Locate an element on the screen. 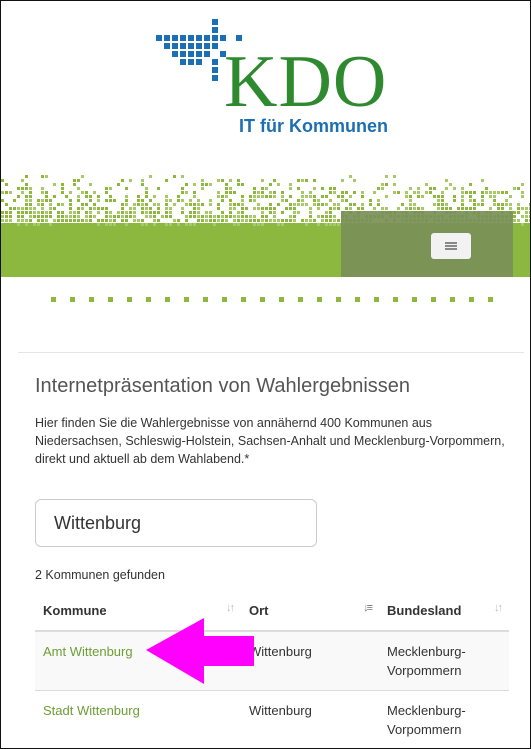 Image resolution: width=531 pixels, height=749 pixels. logo: KDO is located at coordinates (305, 82).